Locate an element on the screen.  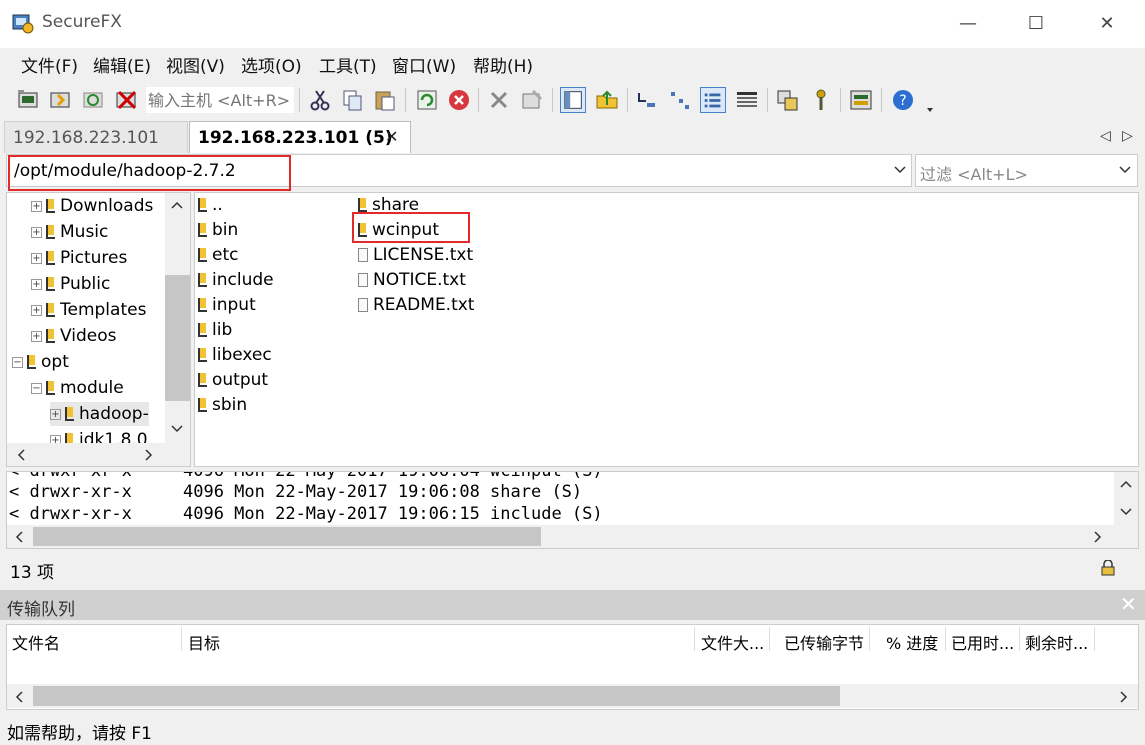
queue-scroll-thumb is located at coordinates (436, 696).